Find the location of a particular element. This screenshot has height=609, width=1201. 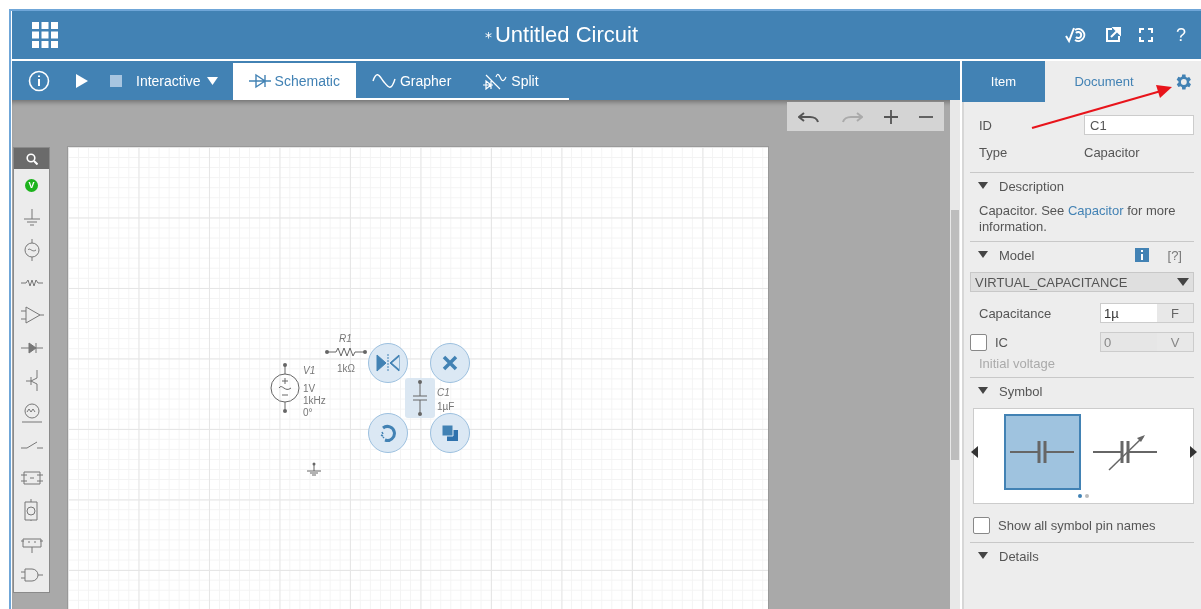

pin-names-checkbox is located at coordinates (981, 525).